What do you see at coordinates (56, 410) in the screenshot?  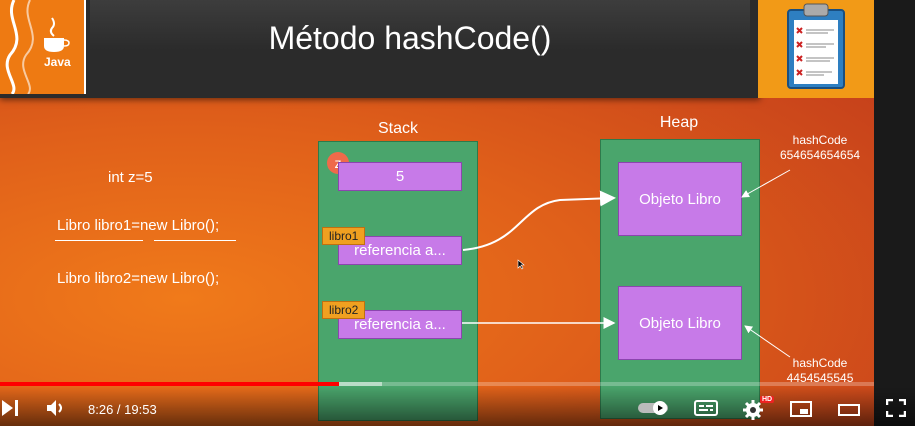 I see `volume-icon` at bounding box center [56, 410].